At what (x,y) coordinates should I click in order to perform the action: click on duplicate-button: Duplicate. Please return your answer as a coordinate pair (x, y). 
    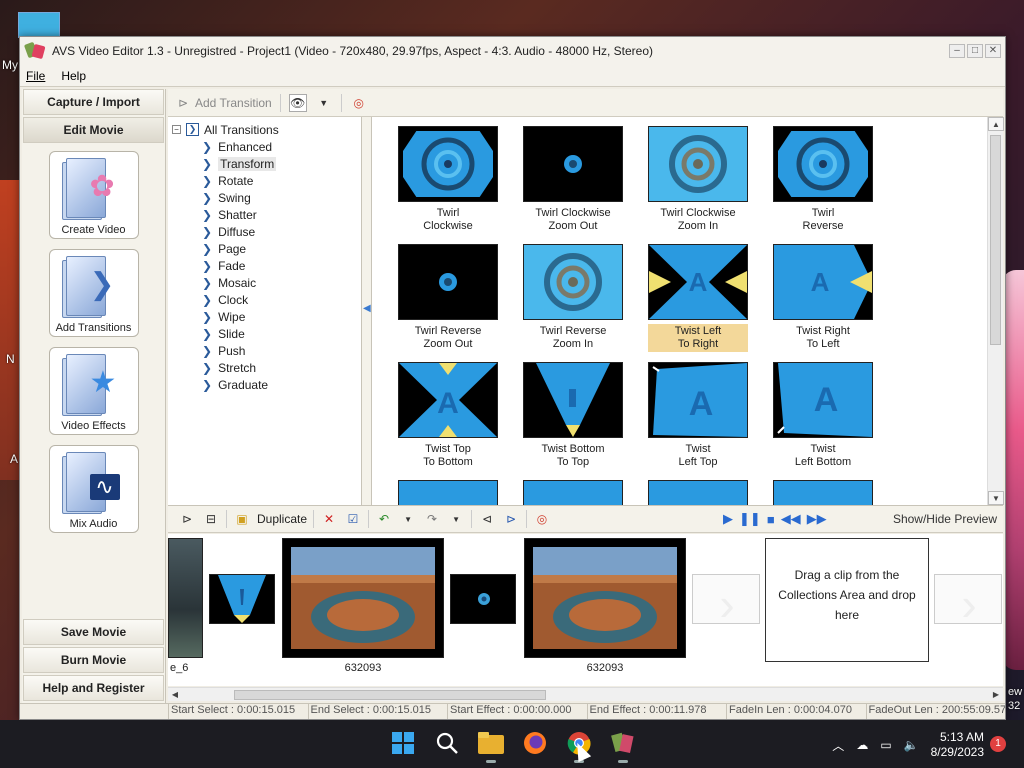
    Looking at the image, I should click on (282, 519).